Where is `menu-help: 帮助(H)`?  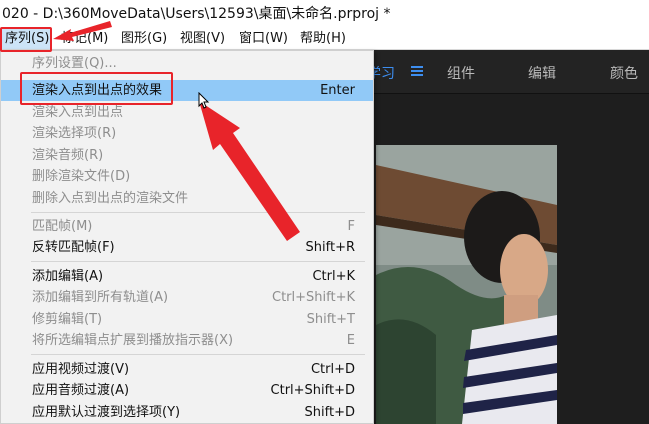 menu-help: 帮助(H) is located at coordinates (323, 38).